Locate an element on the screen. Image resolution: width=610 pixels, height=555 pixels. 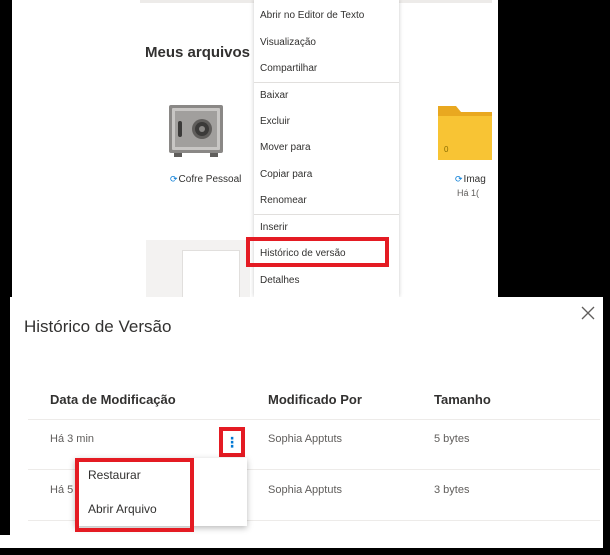
menu-item-excluir: Excluir is located at coordinates (326, 122).